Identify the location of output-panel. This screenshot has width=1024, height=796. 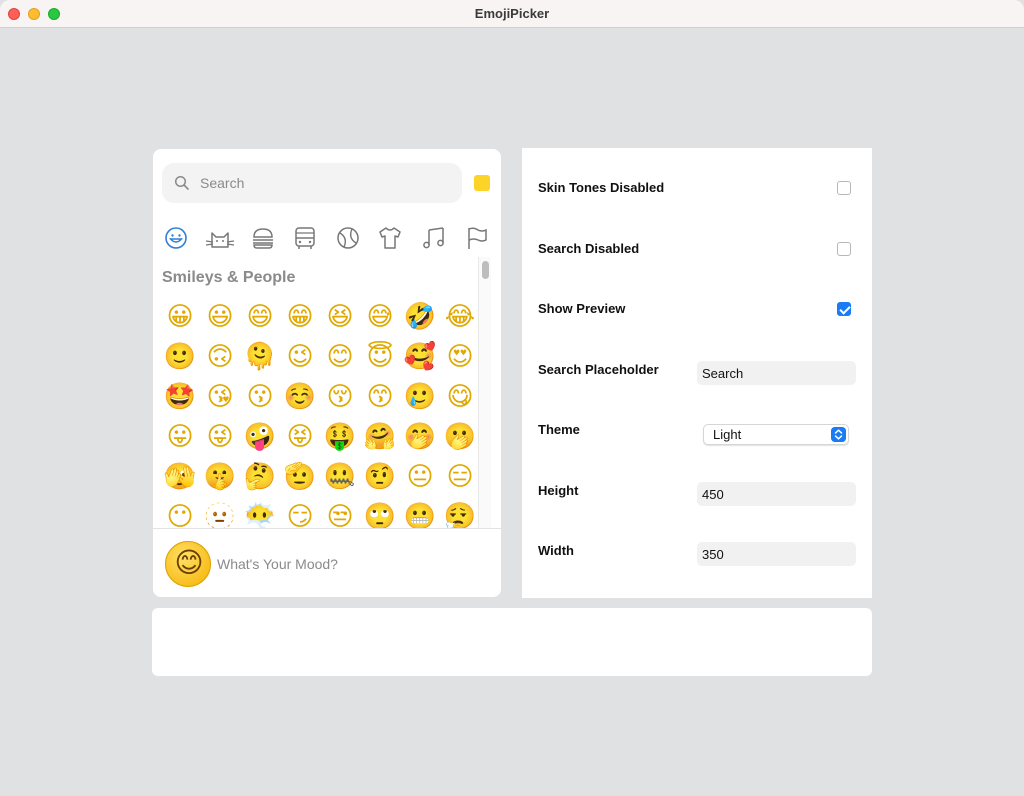
(512, 642).